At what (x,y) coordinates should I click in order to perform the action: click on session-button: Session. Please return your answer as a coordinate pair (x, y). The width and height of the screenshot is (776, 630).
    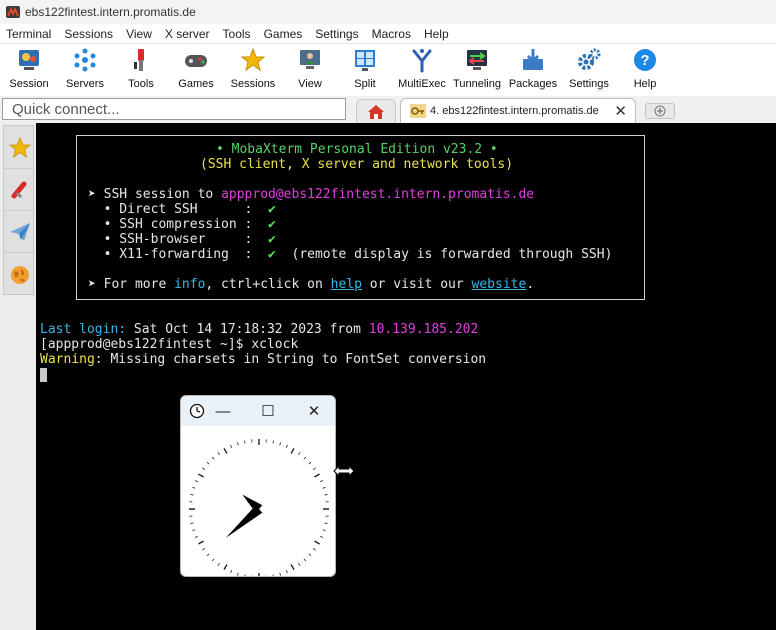
    Looking at the image, I should click on (29, 70).